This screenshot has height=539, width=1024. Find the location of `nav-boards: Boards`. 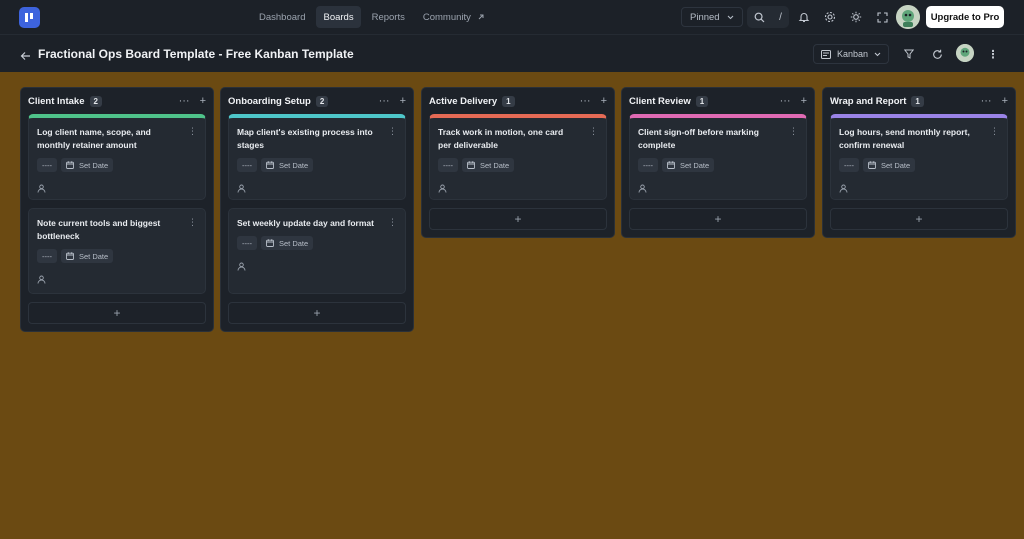

nav-boards: Boards is located at coordinates (338, 17).